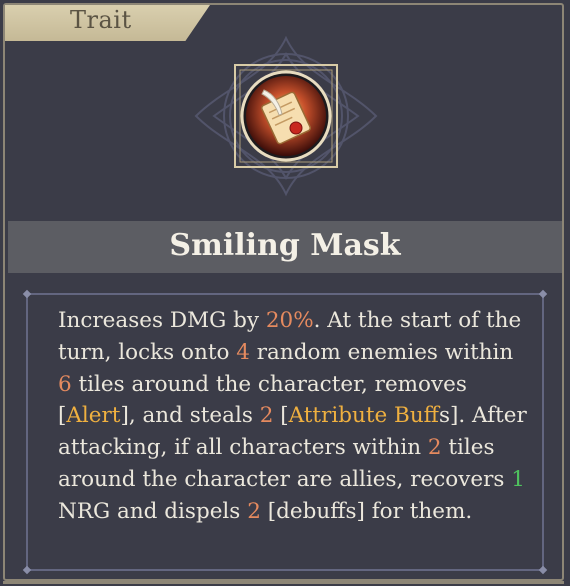  What do you see at coordinates (243, 352) in the screenshot?
I see `highlight-term: 4` at bounding box center [243, 352].